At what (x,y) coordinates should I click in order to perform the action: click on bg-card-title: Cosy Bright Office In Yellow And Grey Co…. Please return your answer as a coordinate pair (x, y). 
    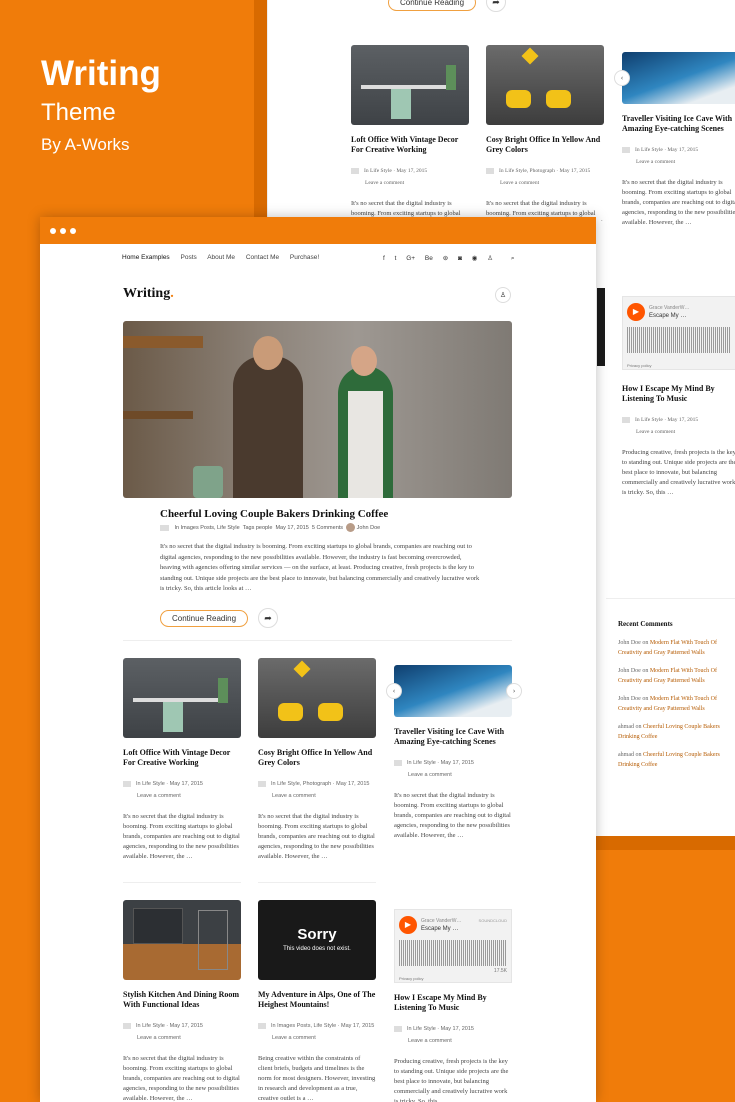
    Looking at the image, I should click on (545, 145).